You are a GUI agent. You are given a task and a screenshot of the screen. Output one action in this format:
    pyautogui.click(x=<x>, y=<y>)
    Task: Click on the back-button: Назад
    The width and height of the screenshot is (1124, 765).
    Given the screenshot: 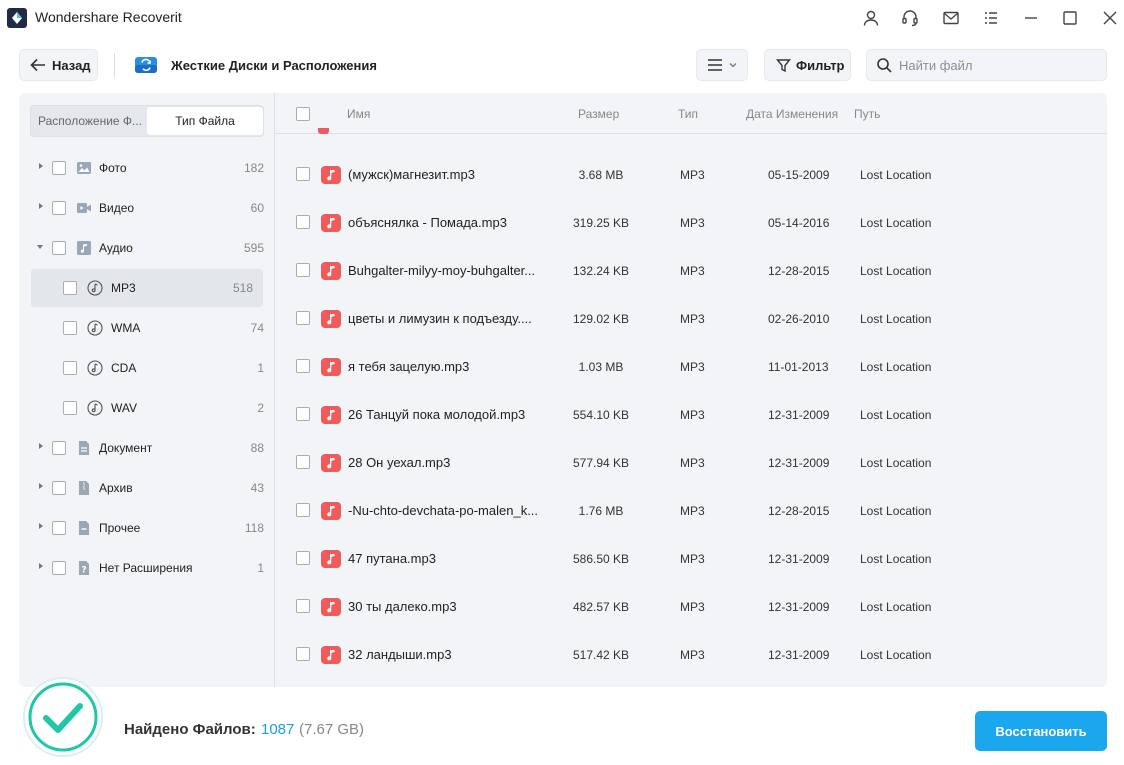 What is the action you would take?
    pyautogui.click(x=58, y=65)
    